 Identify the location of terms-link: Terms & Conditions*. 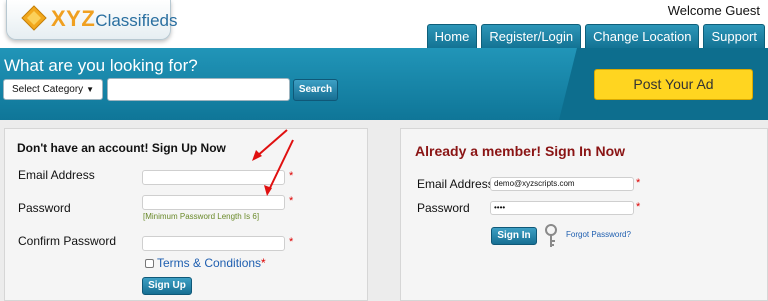
(211, 263).